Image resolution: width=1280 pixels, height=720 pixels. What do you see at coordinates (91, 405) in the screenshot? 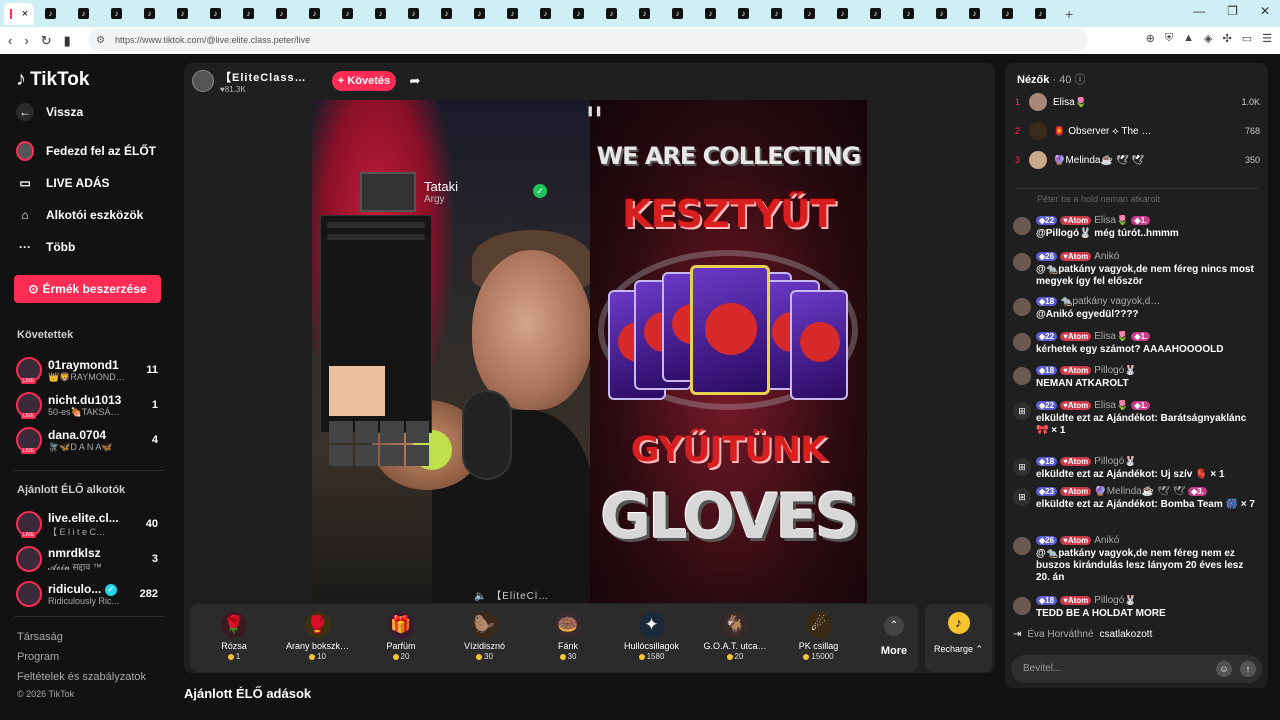
I see `followed-account: LIVE nicht.du1013 50-es🍖TAKSÁ… 1` at bounding box center [91, 405].